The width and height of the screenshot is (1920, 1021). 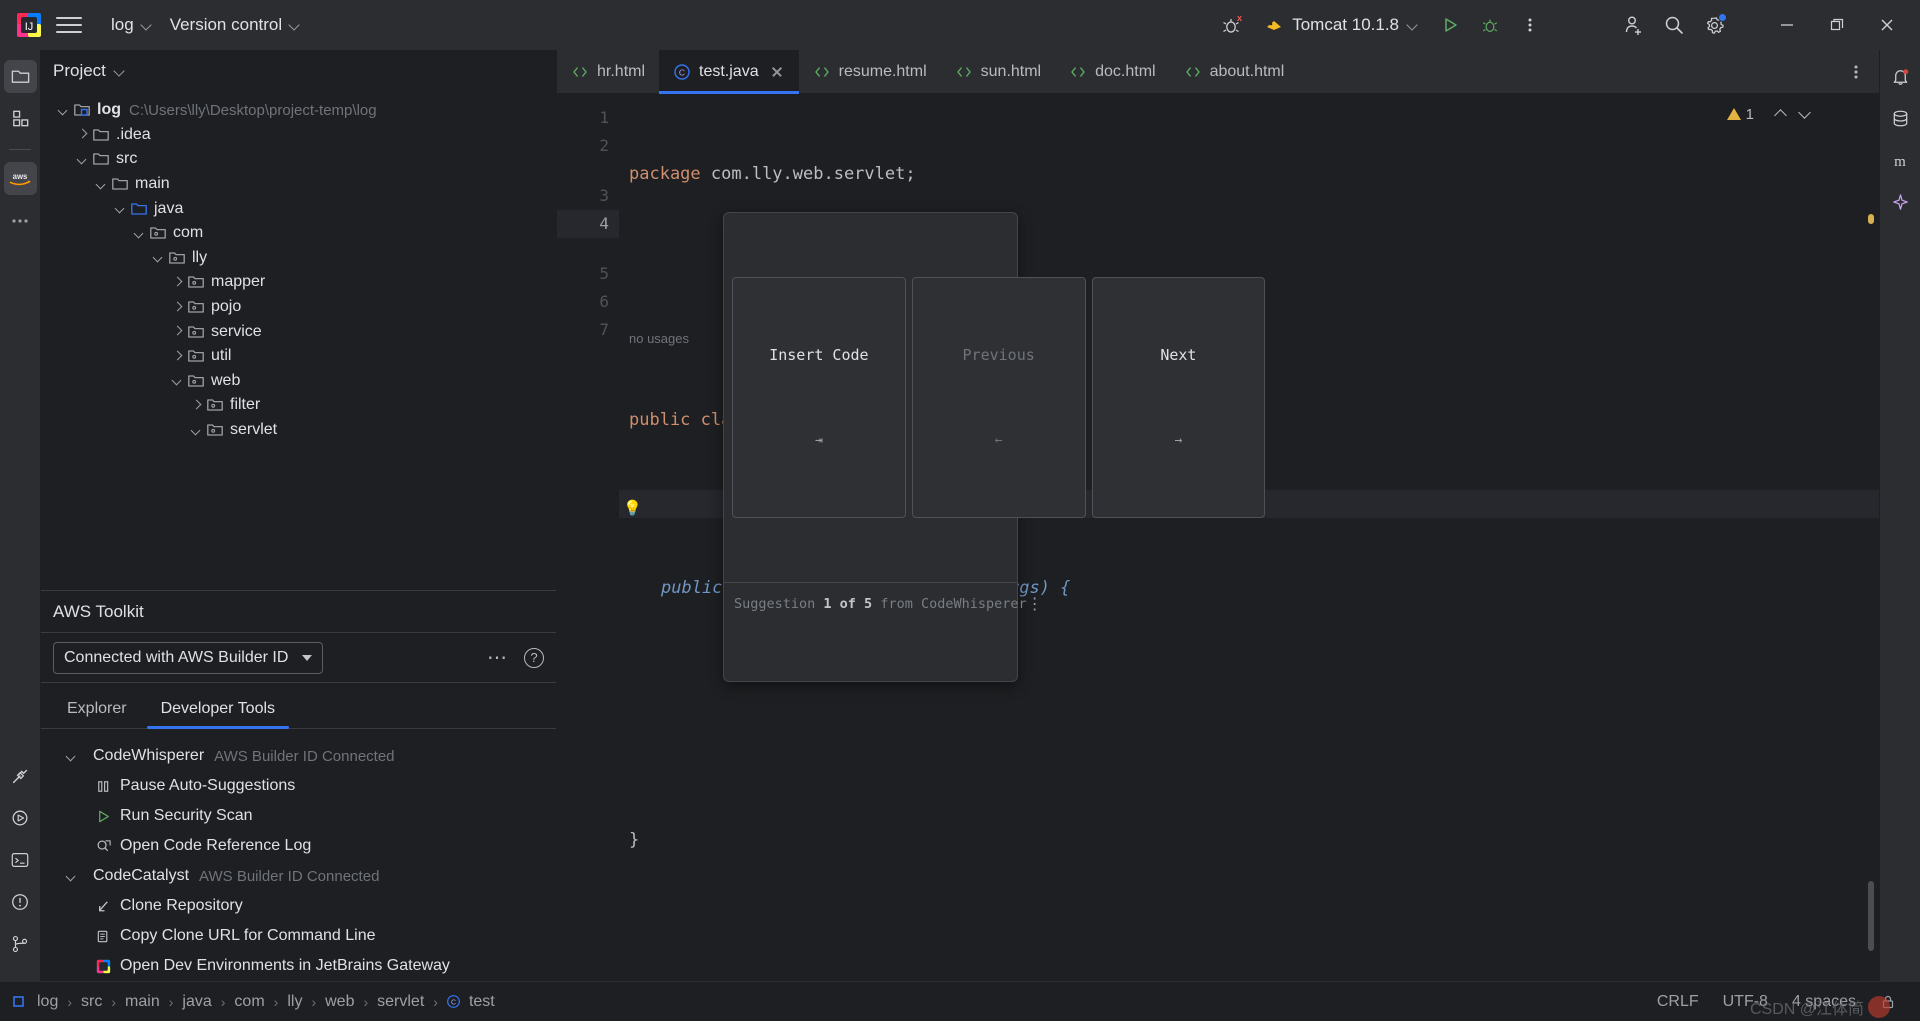 I want to click on project-selector: log, so click(x=131, y=25).